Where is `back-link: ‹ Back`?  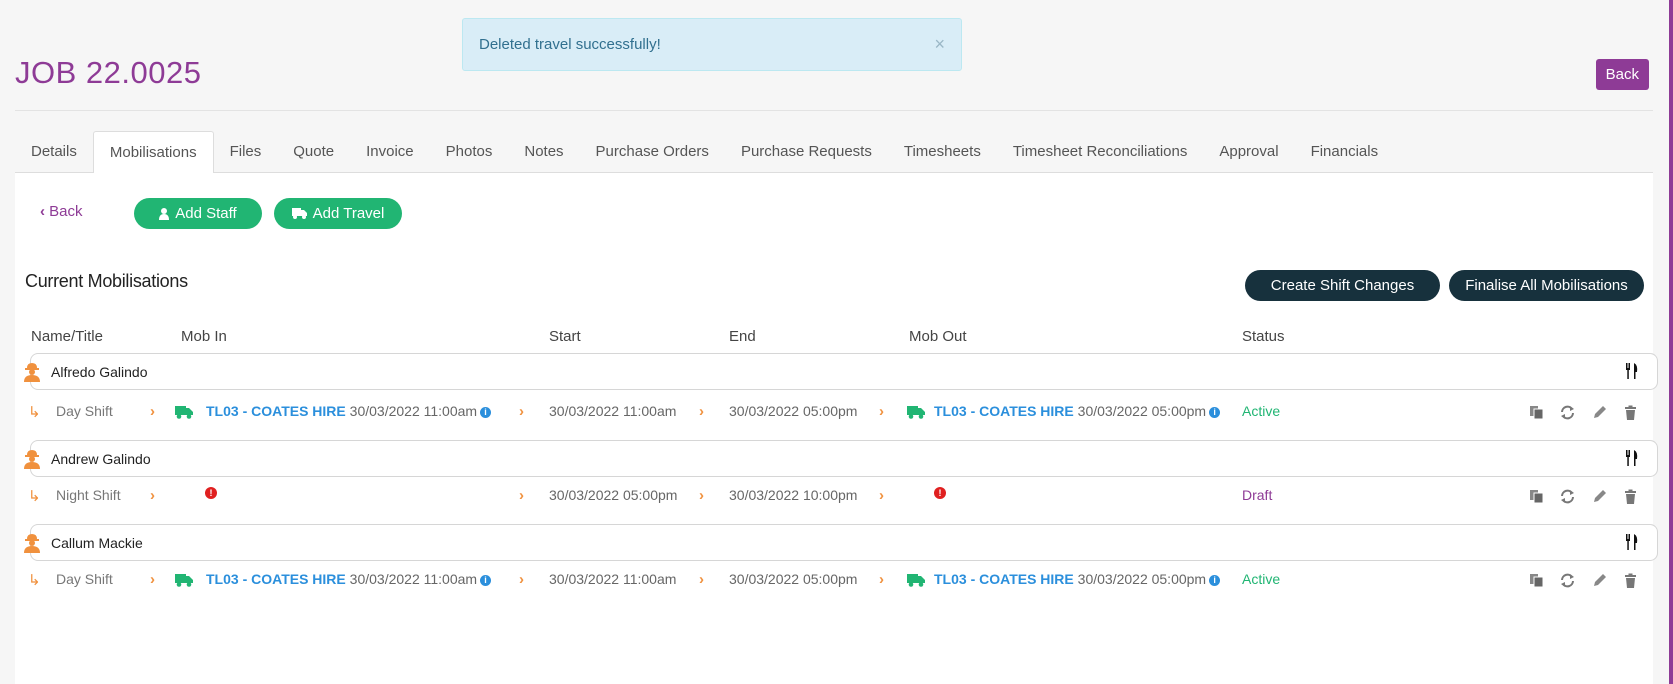 back-link: ‹ Back is located at coordinates (61, 211).